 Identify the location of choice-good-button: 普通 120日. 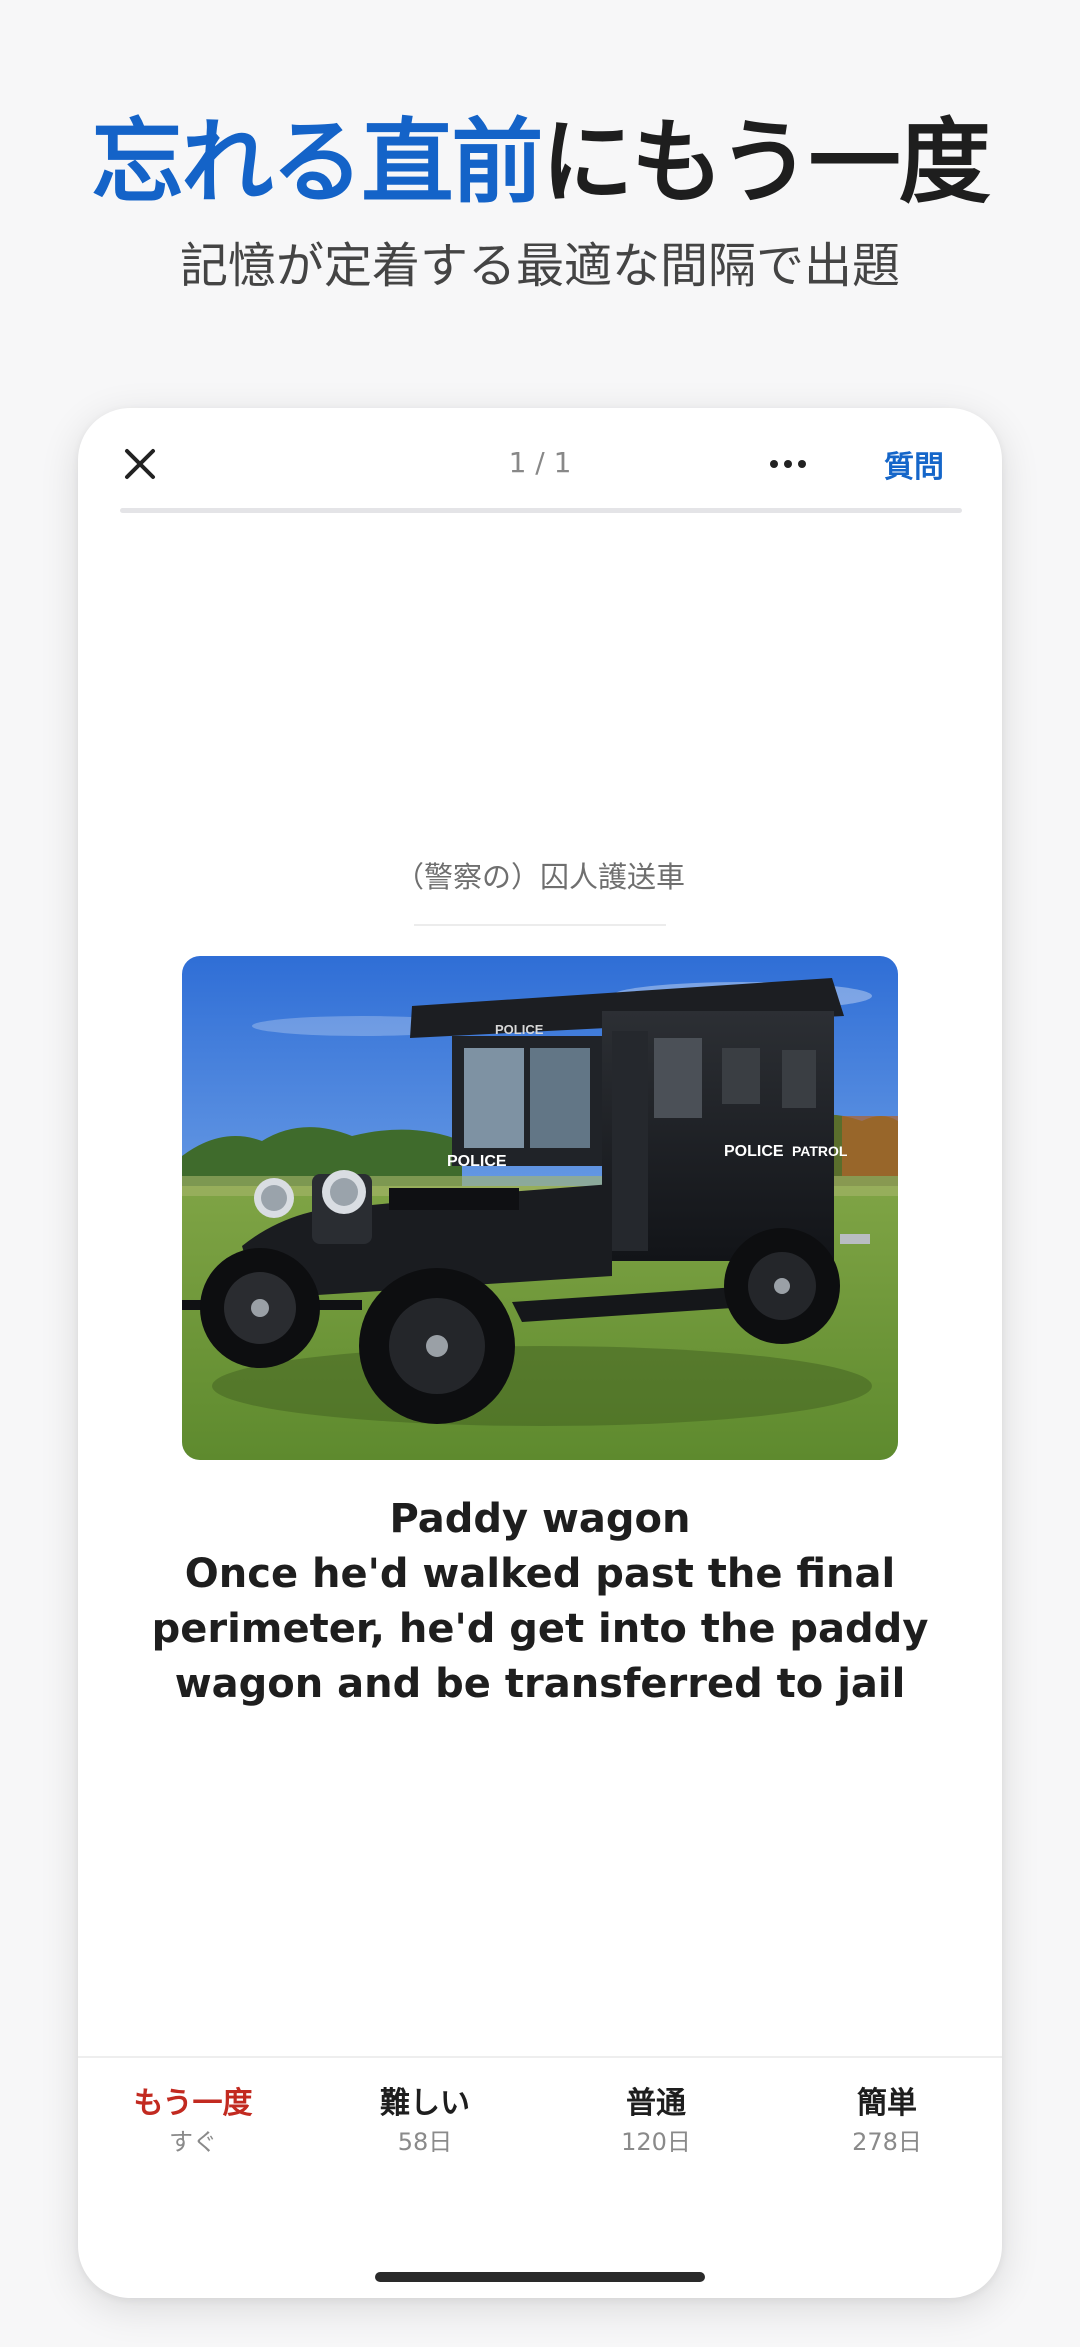
(656, 2122).